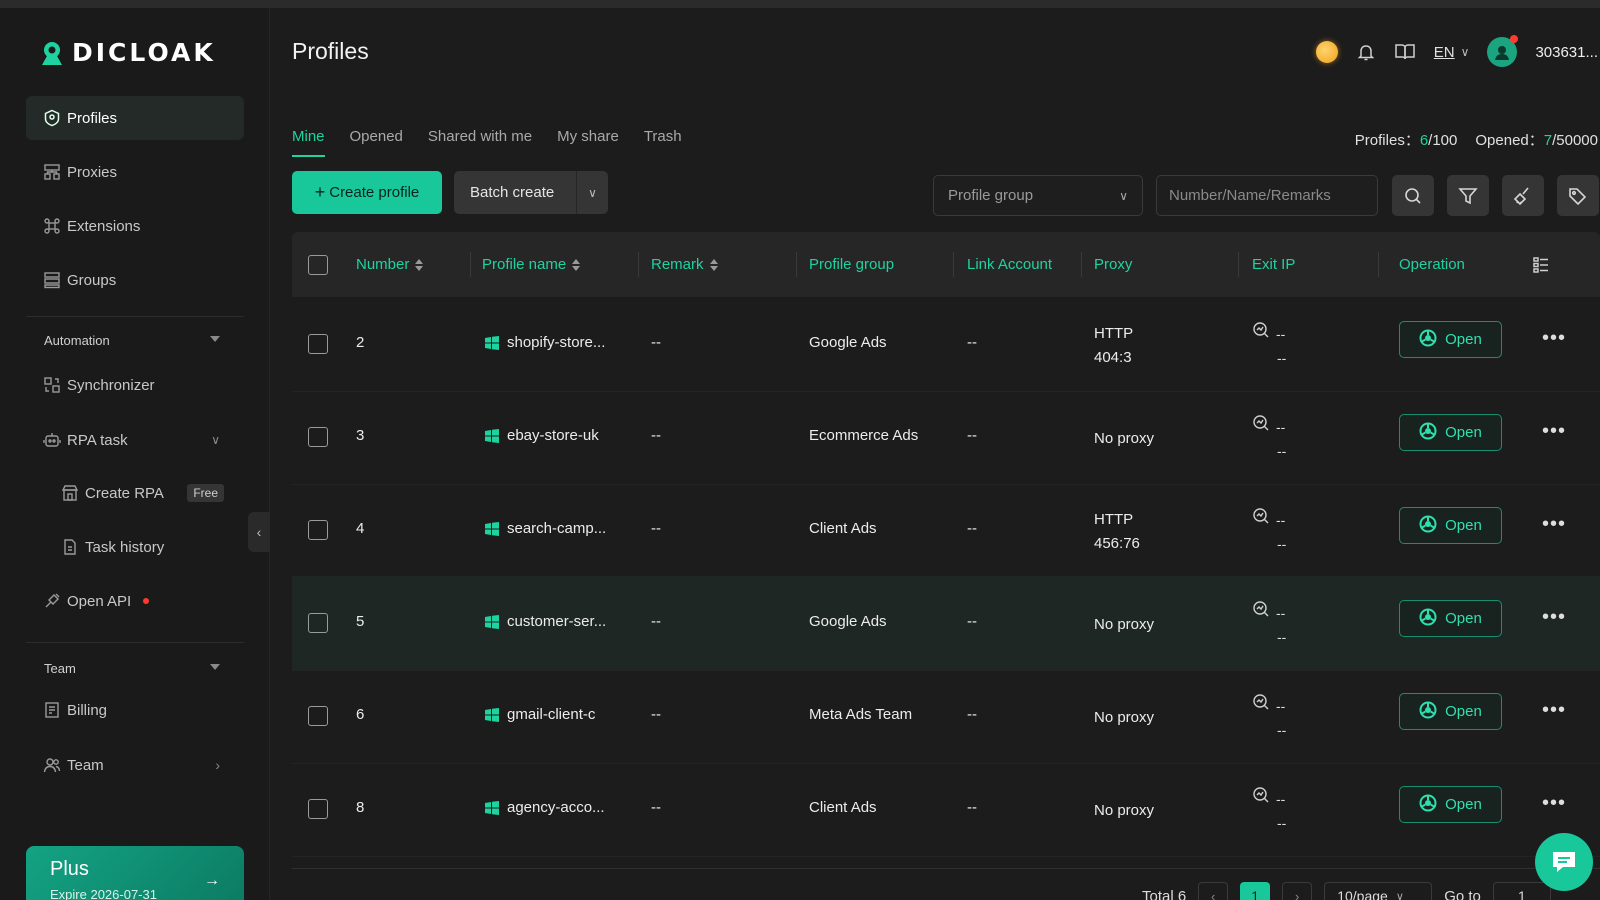 Image resolution: width=1600 pixels, height=900 pixels. What do you see at coordinates (861, 714) in the screenshot?
I see `profile-group: Meta Ads Team` at bounding box center [861, 714].